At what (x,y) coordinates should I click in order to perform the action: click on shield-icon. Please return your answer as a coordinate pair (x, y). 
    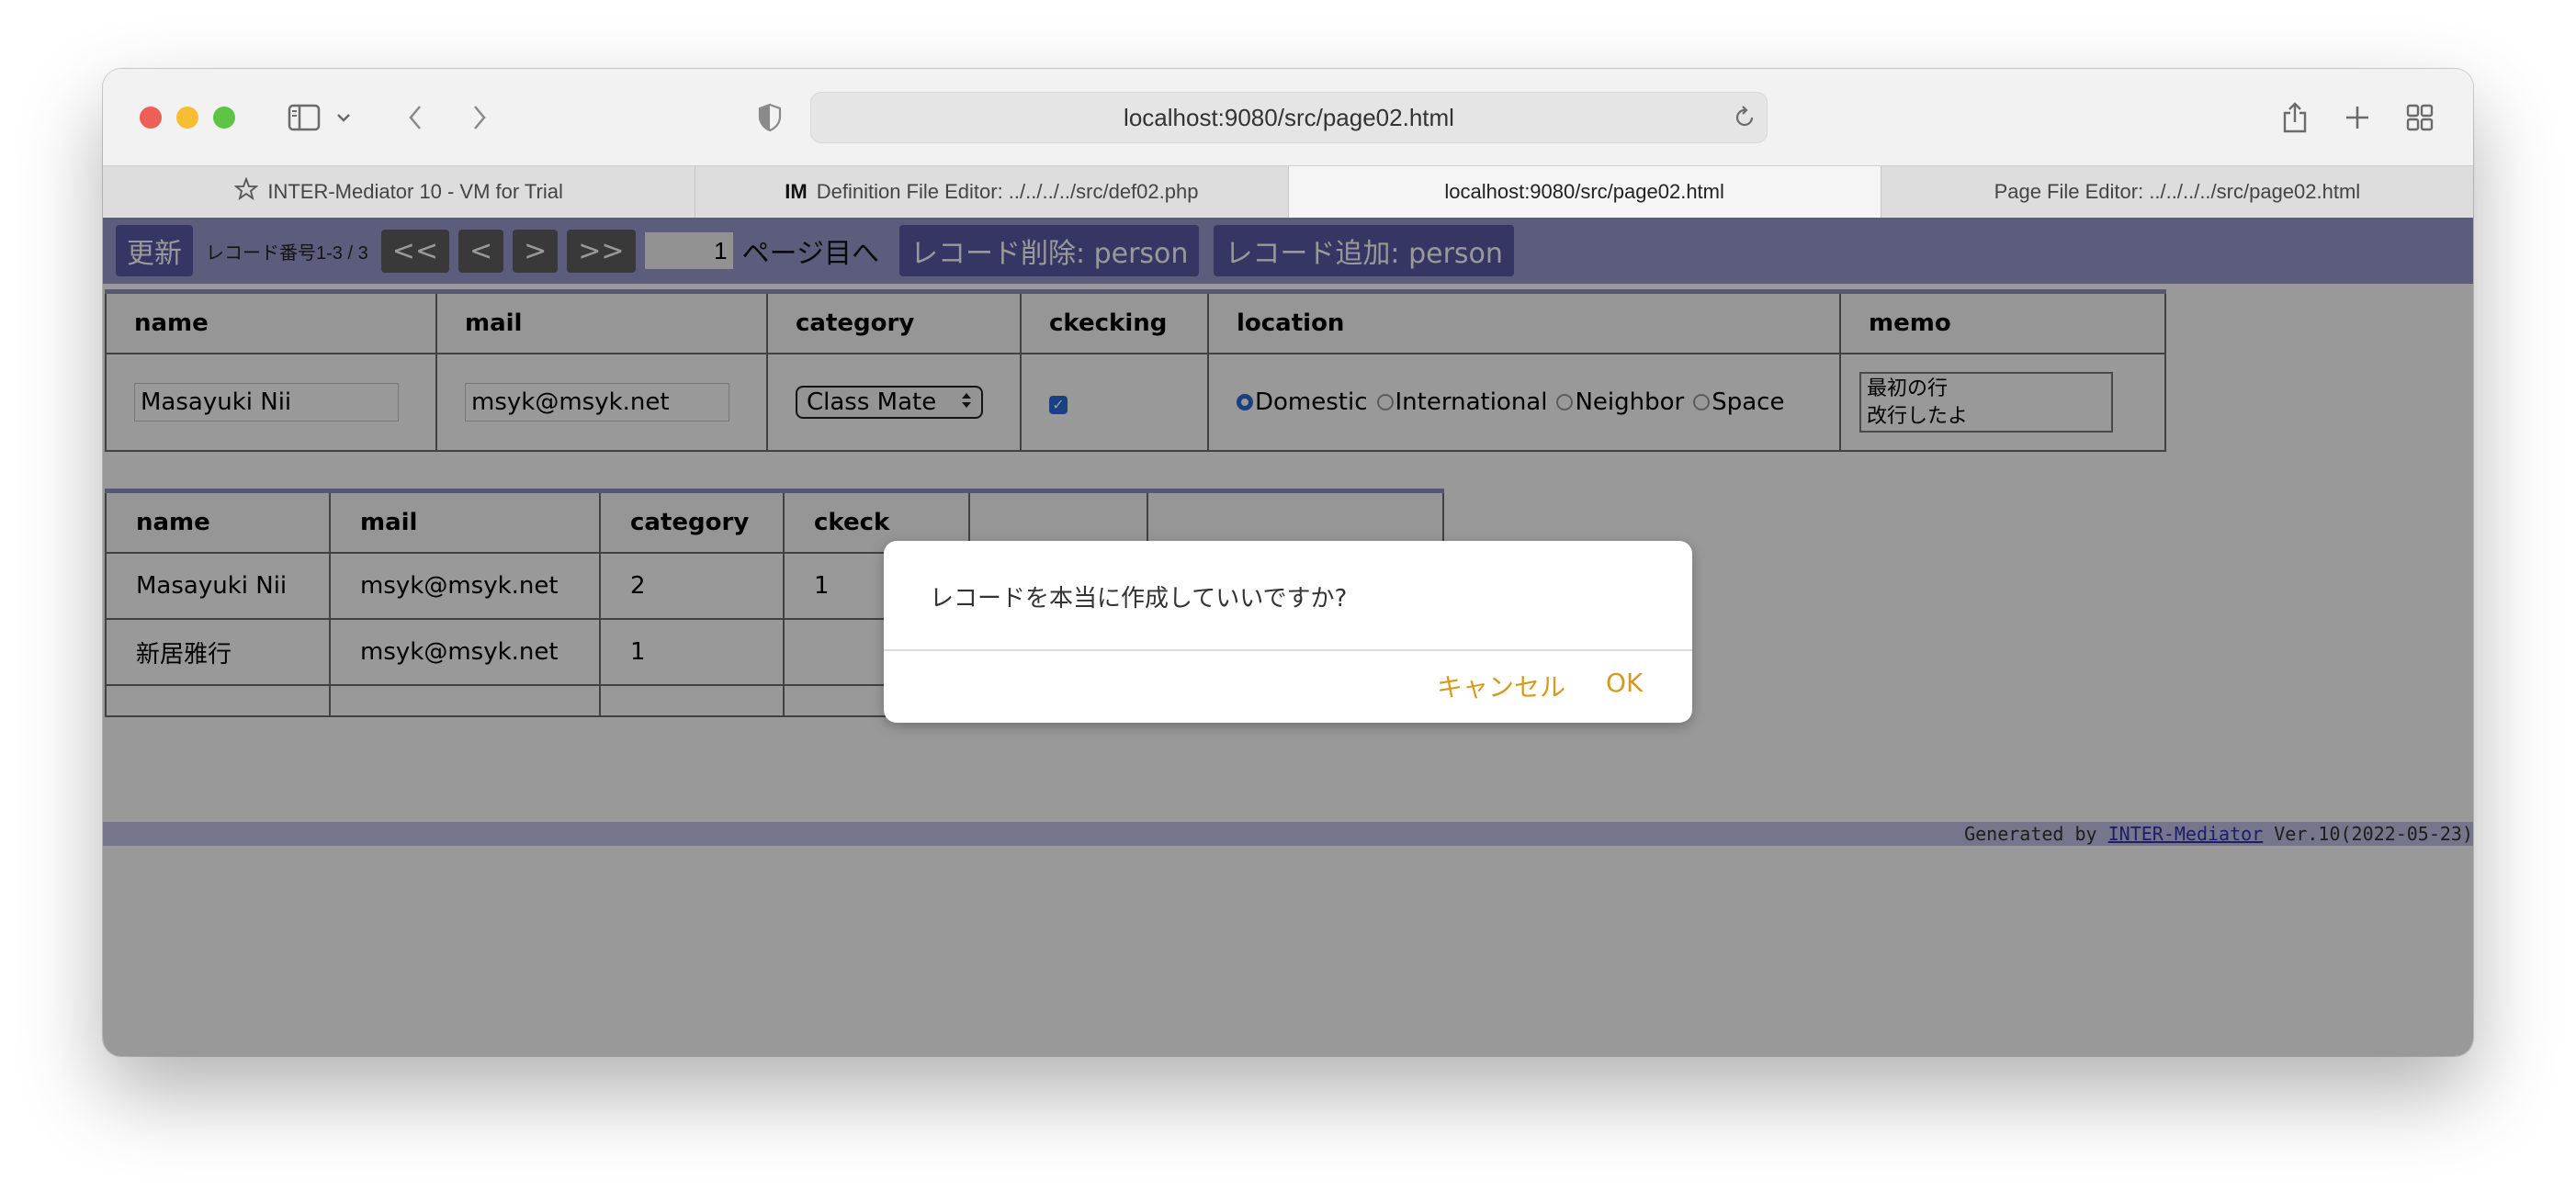
    Looking at the image, I should click on (769, 117).